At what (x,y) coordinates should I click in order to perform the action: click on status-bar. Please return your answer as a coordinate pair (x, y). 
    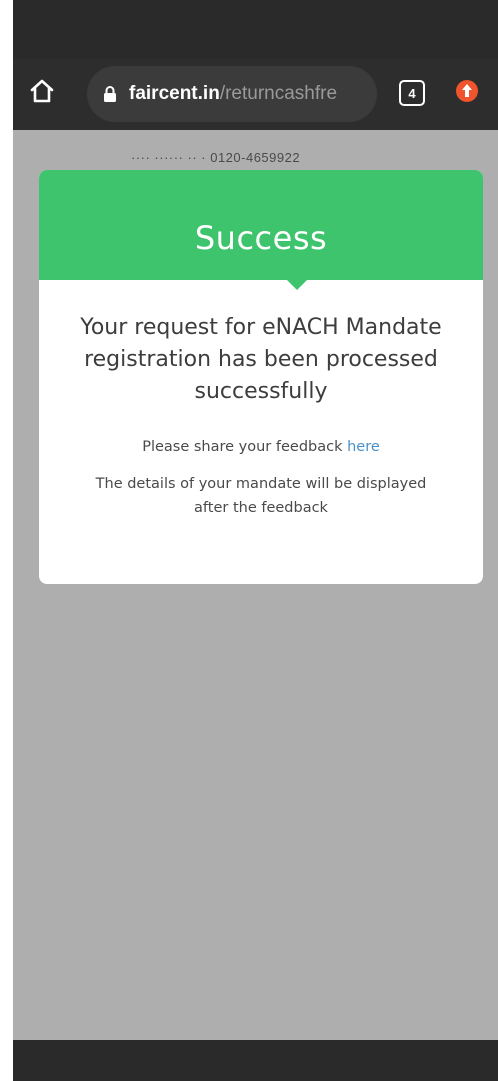
    Looking at the image, I should click on (255, 29).